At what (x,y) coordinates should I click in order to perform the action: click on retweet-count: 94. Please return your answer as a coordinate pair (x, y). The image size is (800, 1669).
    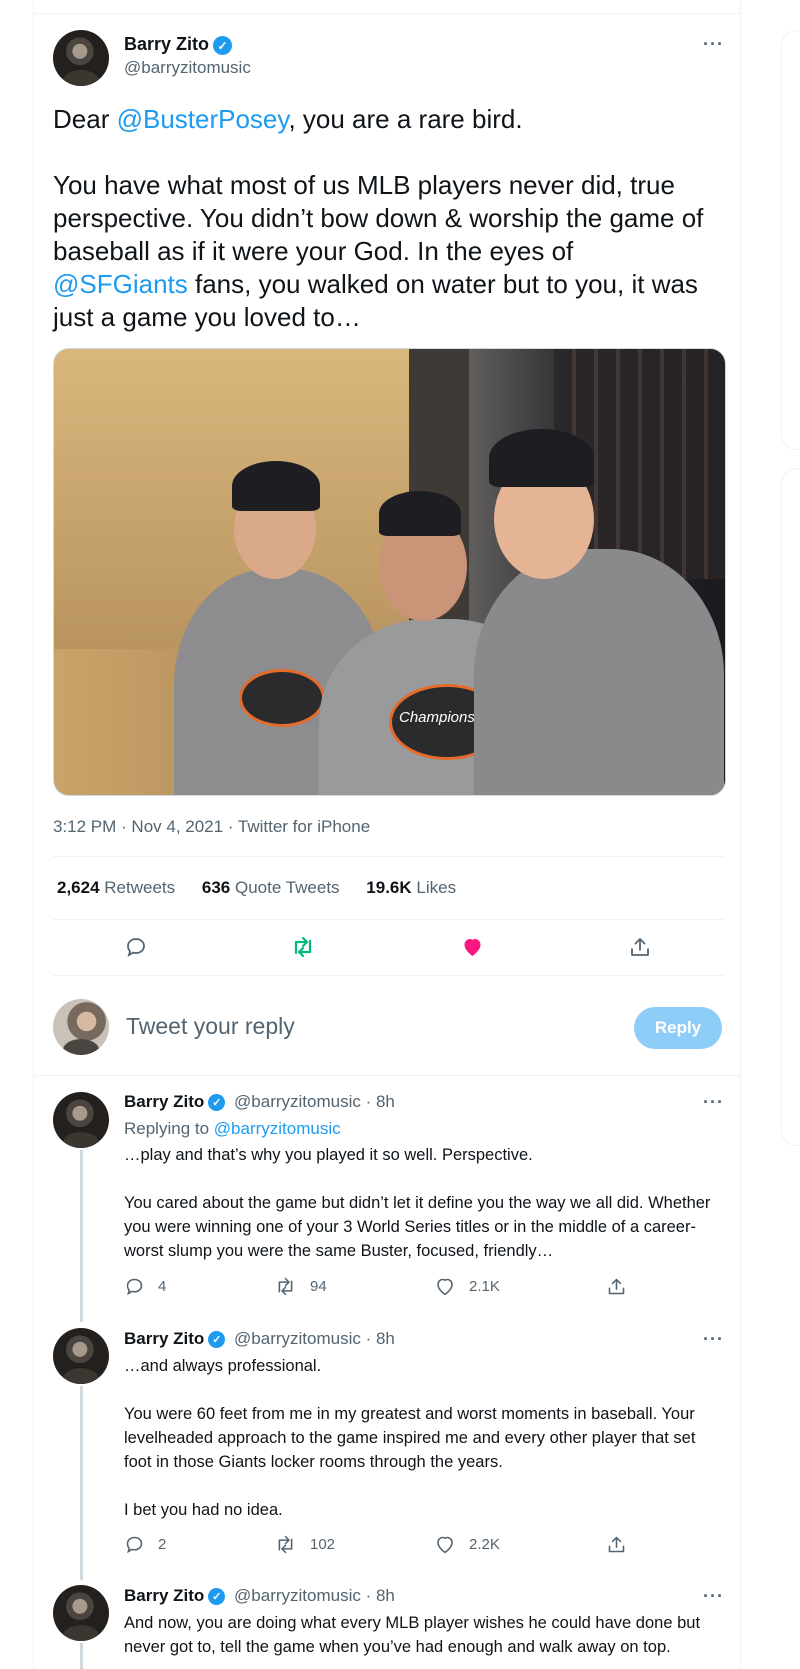
    Looking at the image, I should click on (318, 1286).